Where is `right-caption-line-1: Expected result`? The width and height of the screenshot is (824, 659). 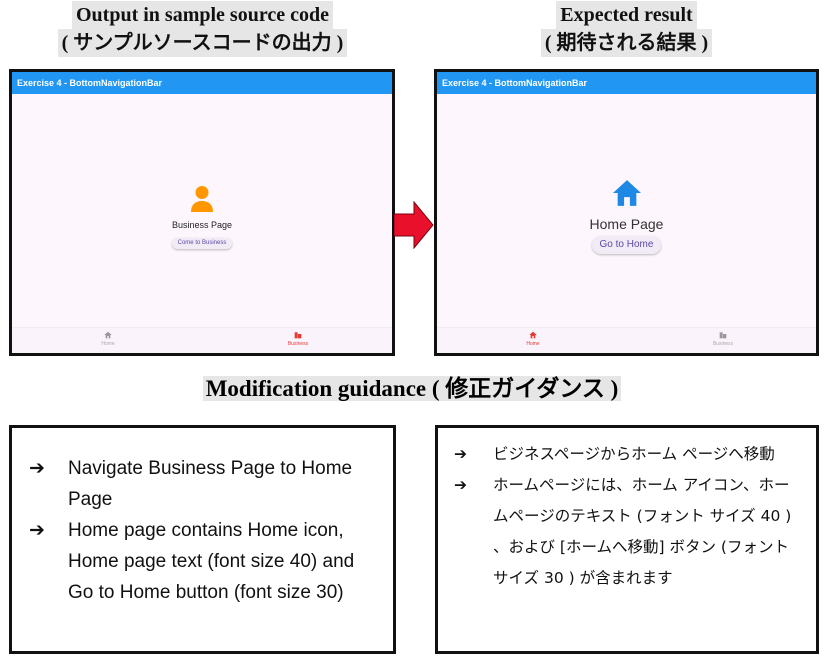 right-caption-line-1: Expected result is located at coordinates (626, 15).